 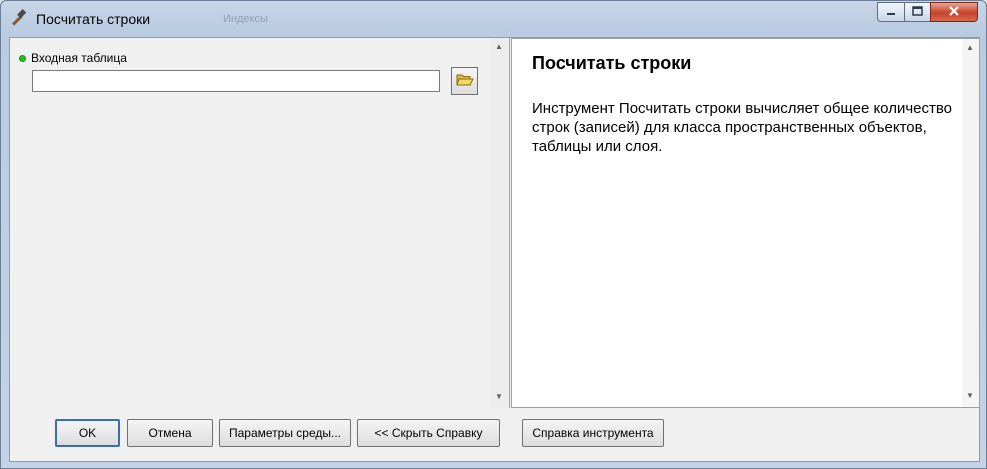 I want to click on maximize-button, so click(x=917, y=12).